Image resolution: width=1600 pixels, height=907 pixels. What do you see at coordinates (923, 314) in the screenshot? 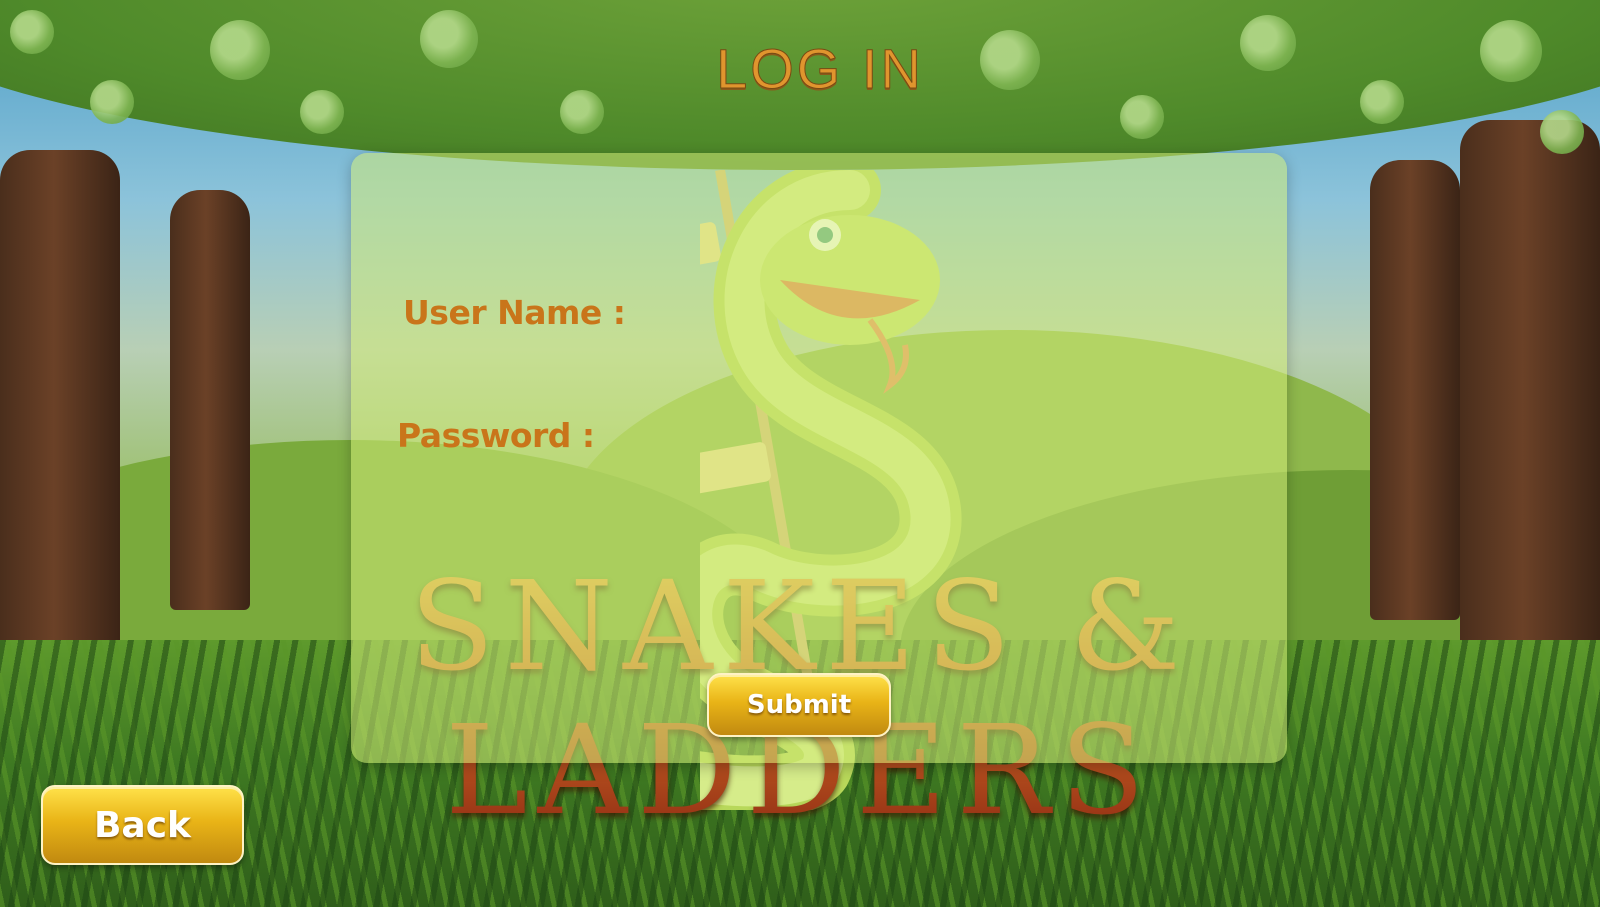
I see `username-input` at bounding box center [923, 314].